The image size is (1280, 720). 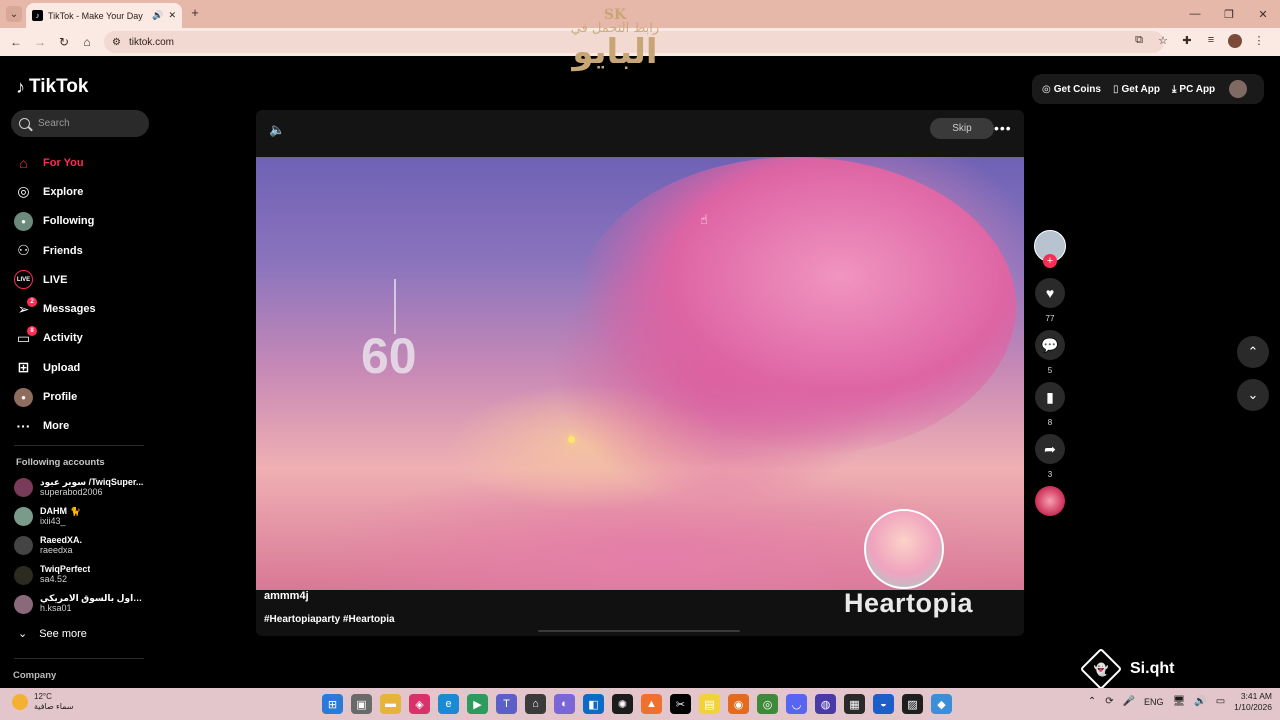 I want to click on sync-icon: ⟳, so click(x=1109, y=701).